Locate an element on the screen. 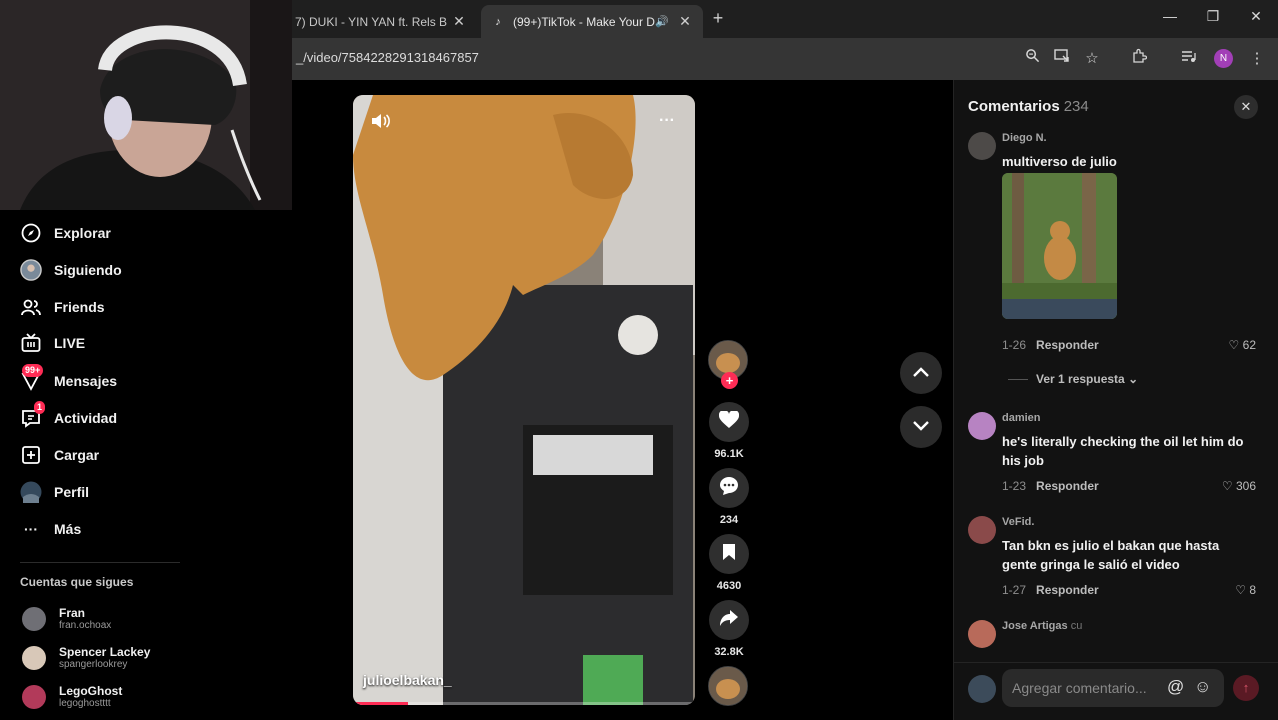 Image resolution: width=1278 pixels, height=720 pixels. browser-tab-youtube: 7) DUKI - YIN YAN ft. Rels B (Ly ✕ is located at coordinates (381, 21).